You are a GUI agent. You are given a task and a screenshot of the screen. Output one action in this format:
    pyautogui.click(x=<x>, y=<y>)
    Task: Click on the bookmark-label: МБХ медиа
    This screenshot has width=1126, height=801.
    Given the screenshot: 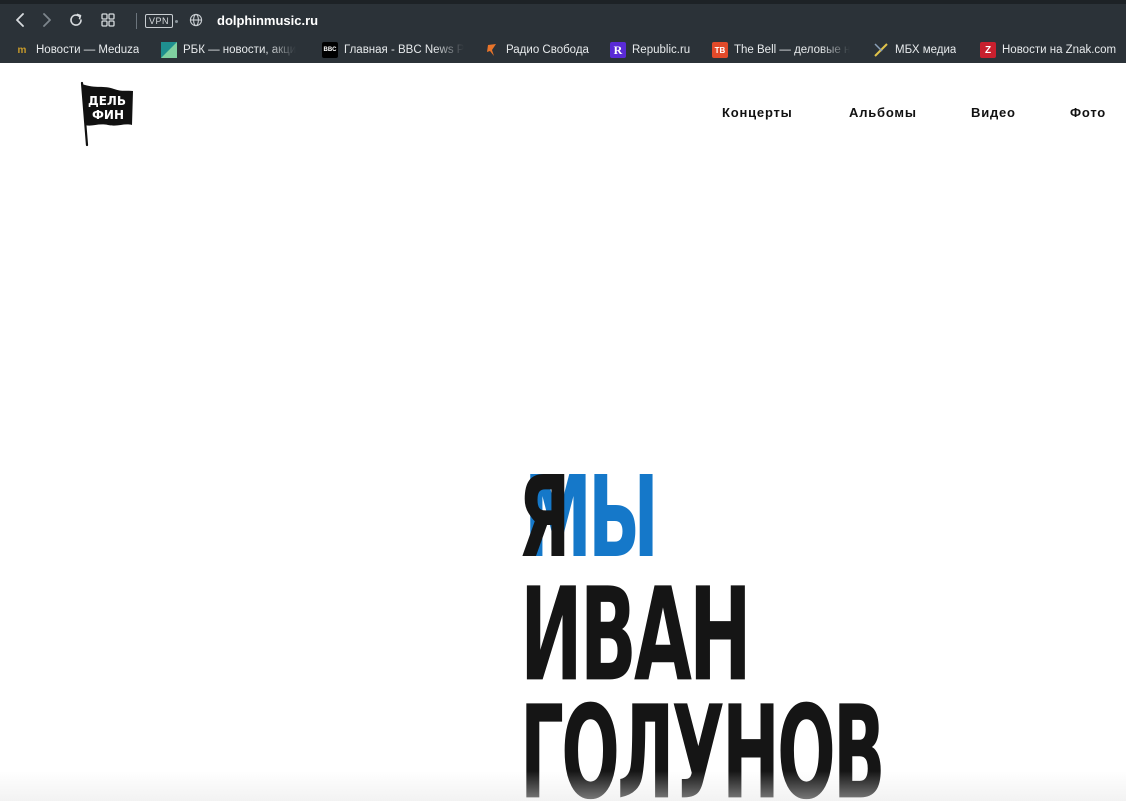 What is the action you would take?
    pyautogui.click(x=926, y=50)
    